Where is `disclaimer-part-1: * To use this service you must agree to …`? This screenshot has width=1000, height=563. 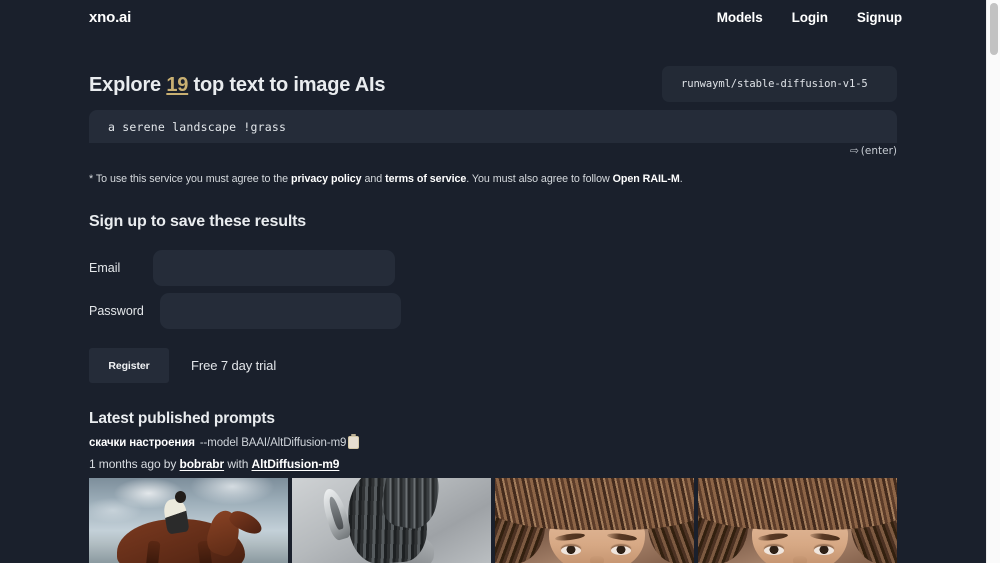 disclaimer-part-1: * To use this service you must agree to … is located at coordinates (190, 179).